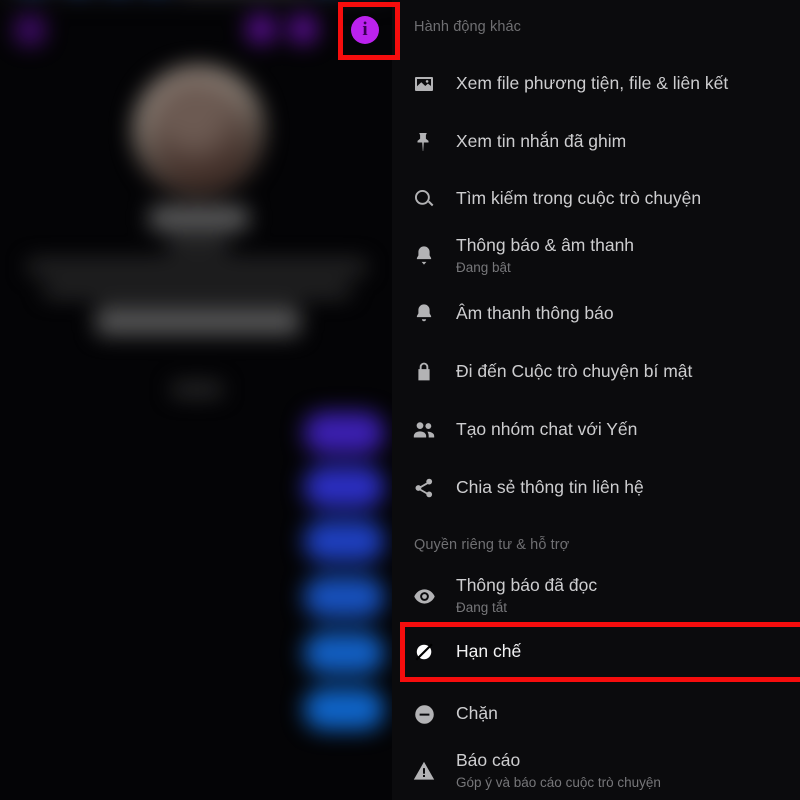  I want to click on menu-item-text: Xem file phương tiện, file & liên kết, so click(592, 84).